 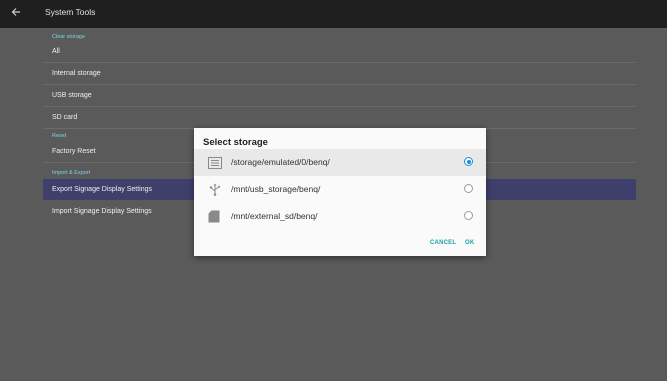 What do you see at coordinates (280, 162) in the screenshot?
I see `storage-path: /storage/emulated/0/benq/` at bounding box center [280, 162].